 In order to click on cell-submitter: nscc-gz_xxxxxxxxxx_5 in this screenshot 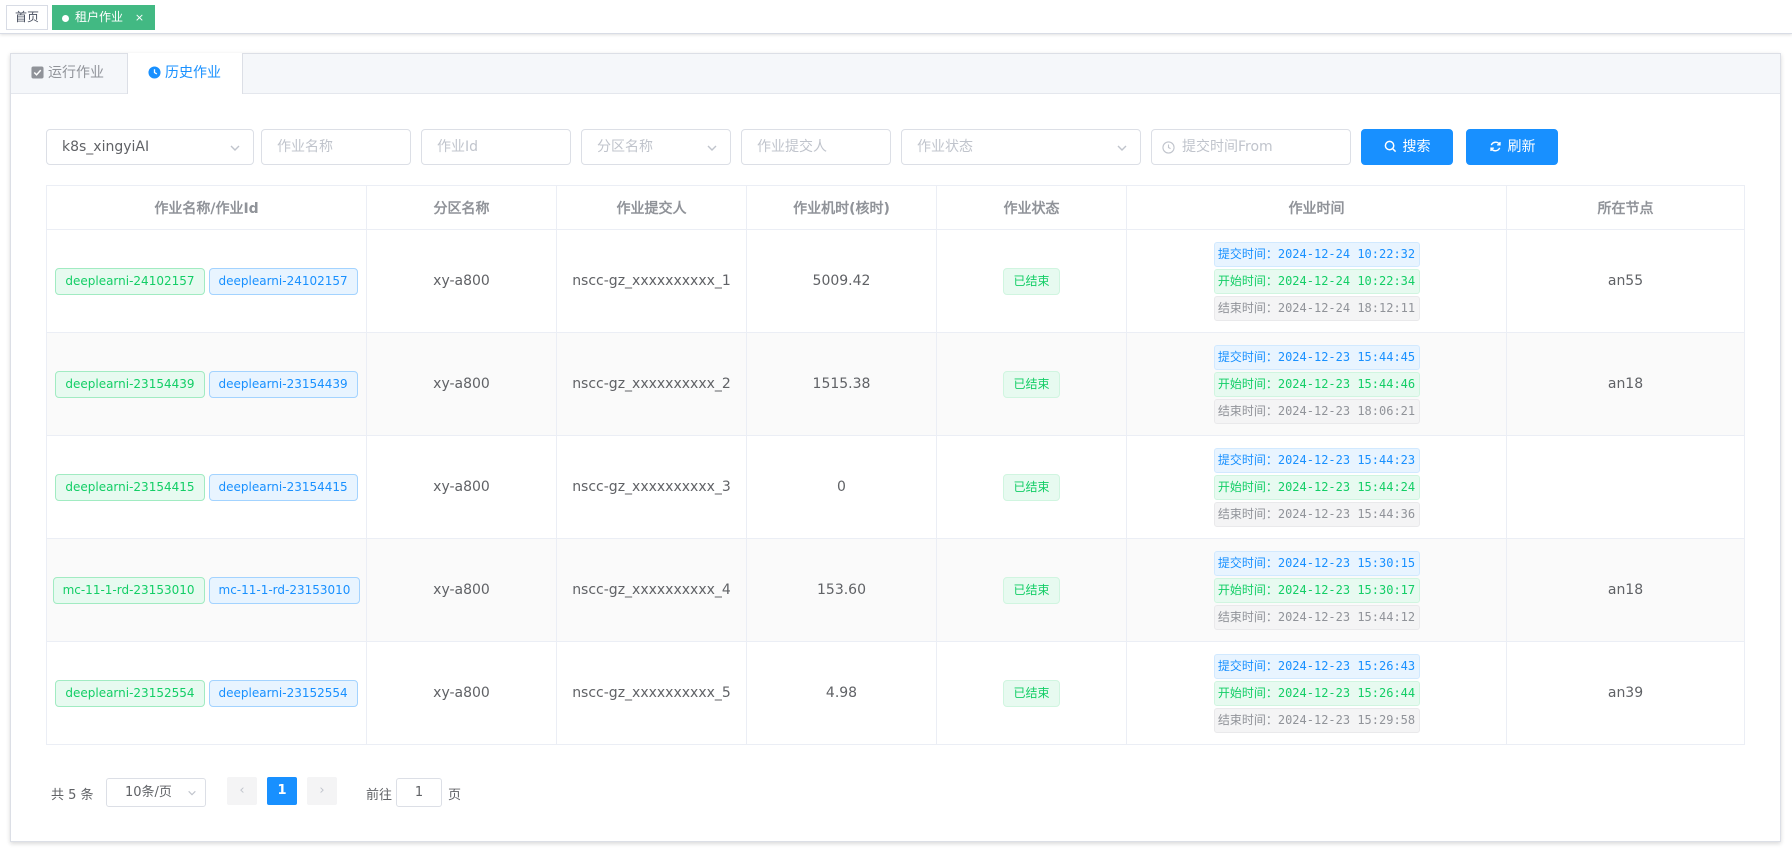, I will do `click(651, 693)`.